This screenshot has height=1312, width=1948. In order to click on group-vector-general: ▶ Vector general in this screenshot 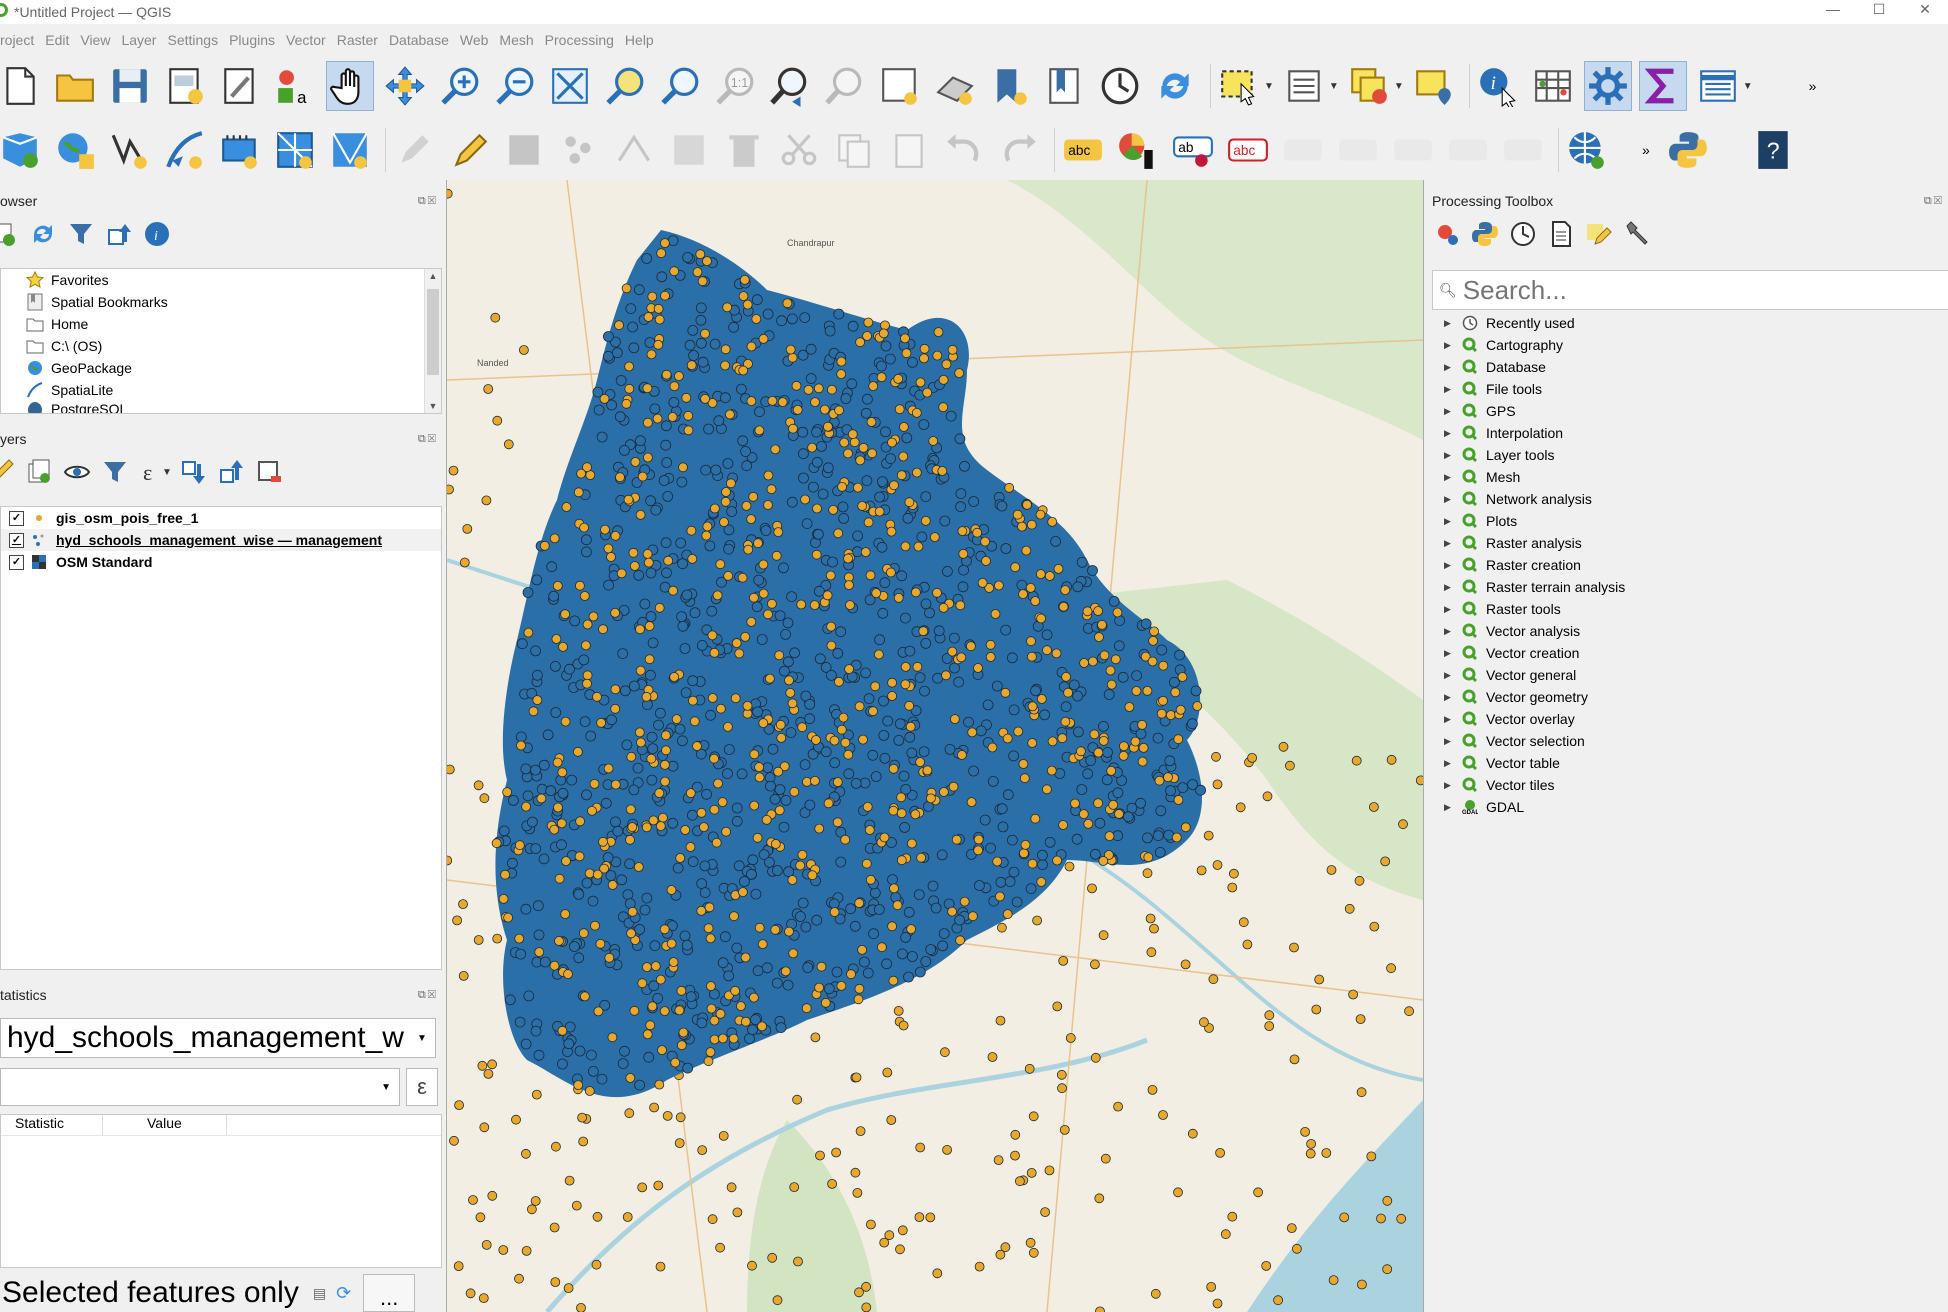, I will do `click(1690, 675)`.